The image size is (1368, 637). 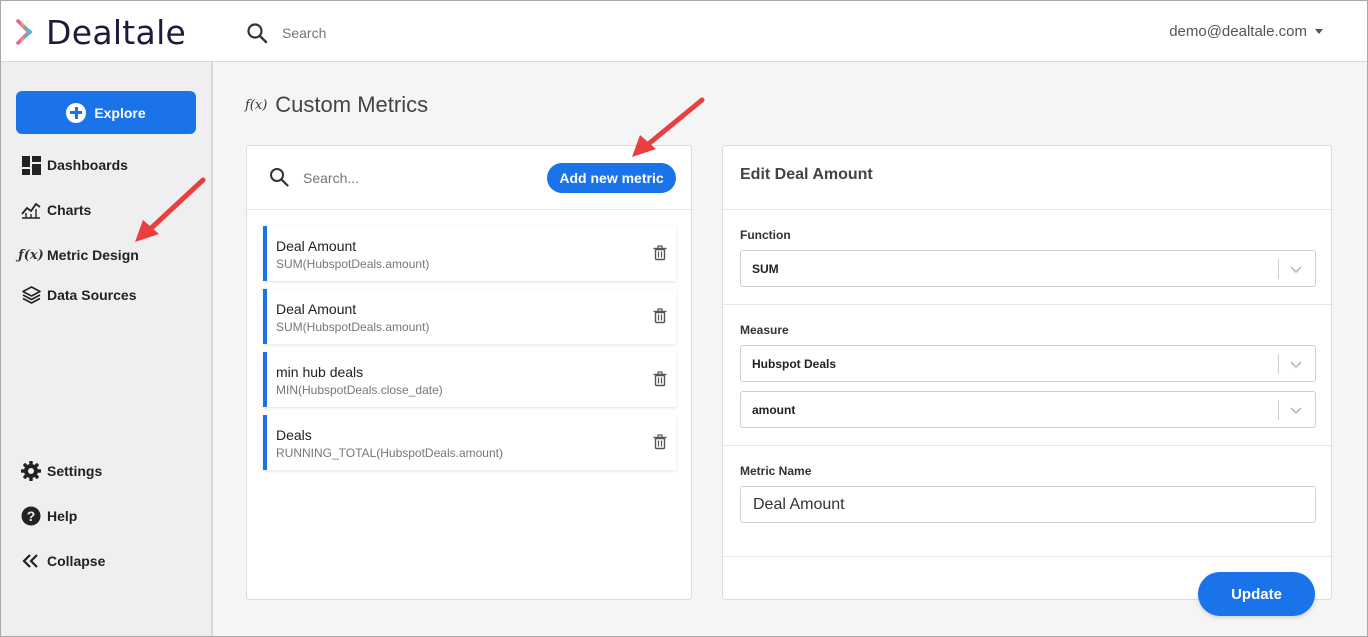 What do you see at coordinates (765, 269) in the screenshot?
I see `function-select-value: SUM` at bounding box center [765, 269].